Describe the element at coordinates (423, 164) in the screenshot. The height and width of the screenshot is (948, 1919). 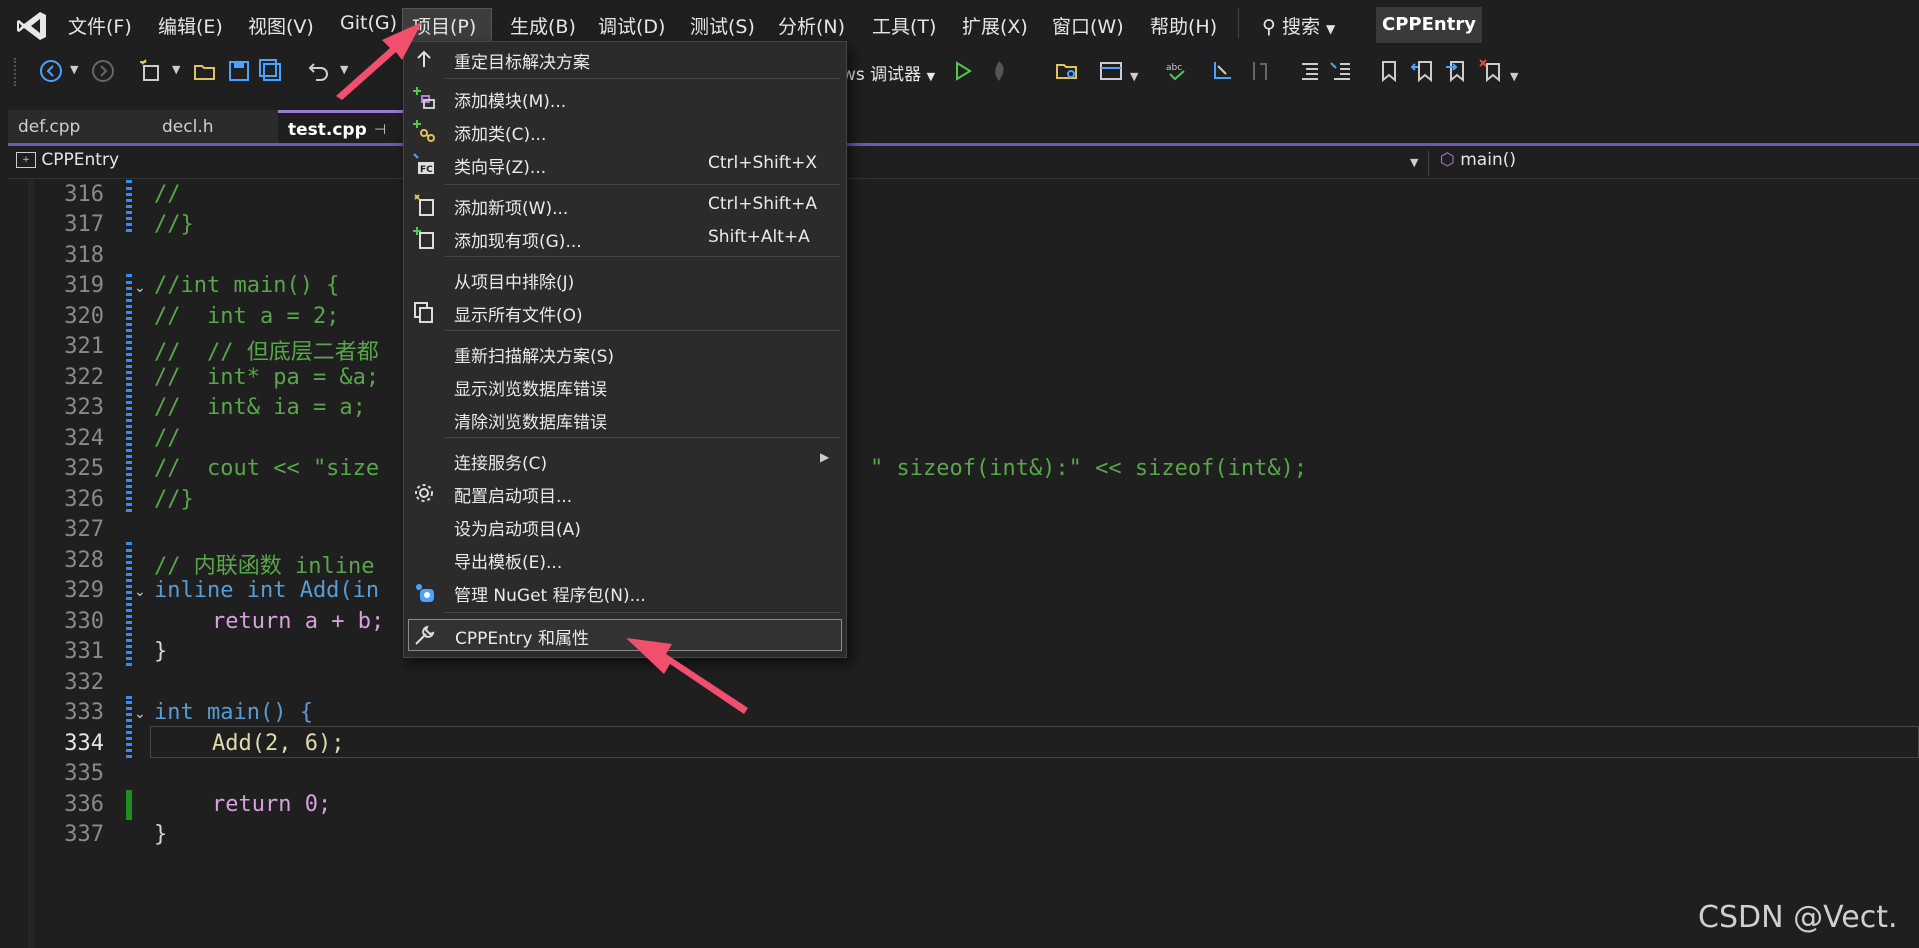
I see `class-wizard-icon: FC` at that location.